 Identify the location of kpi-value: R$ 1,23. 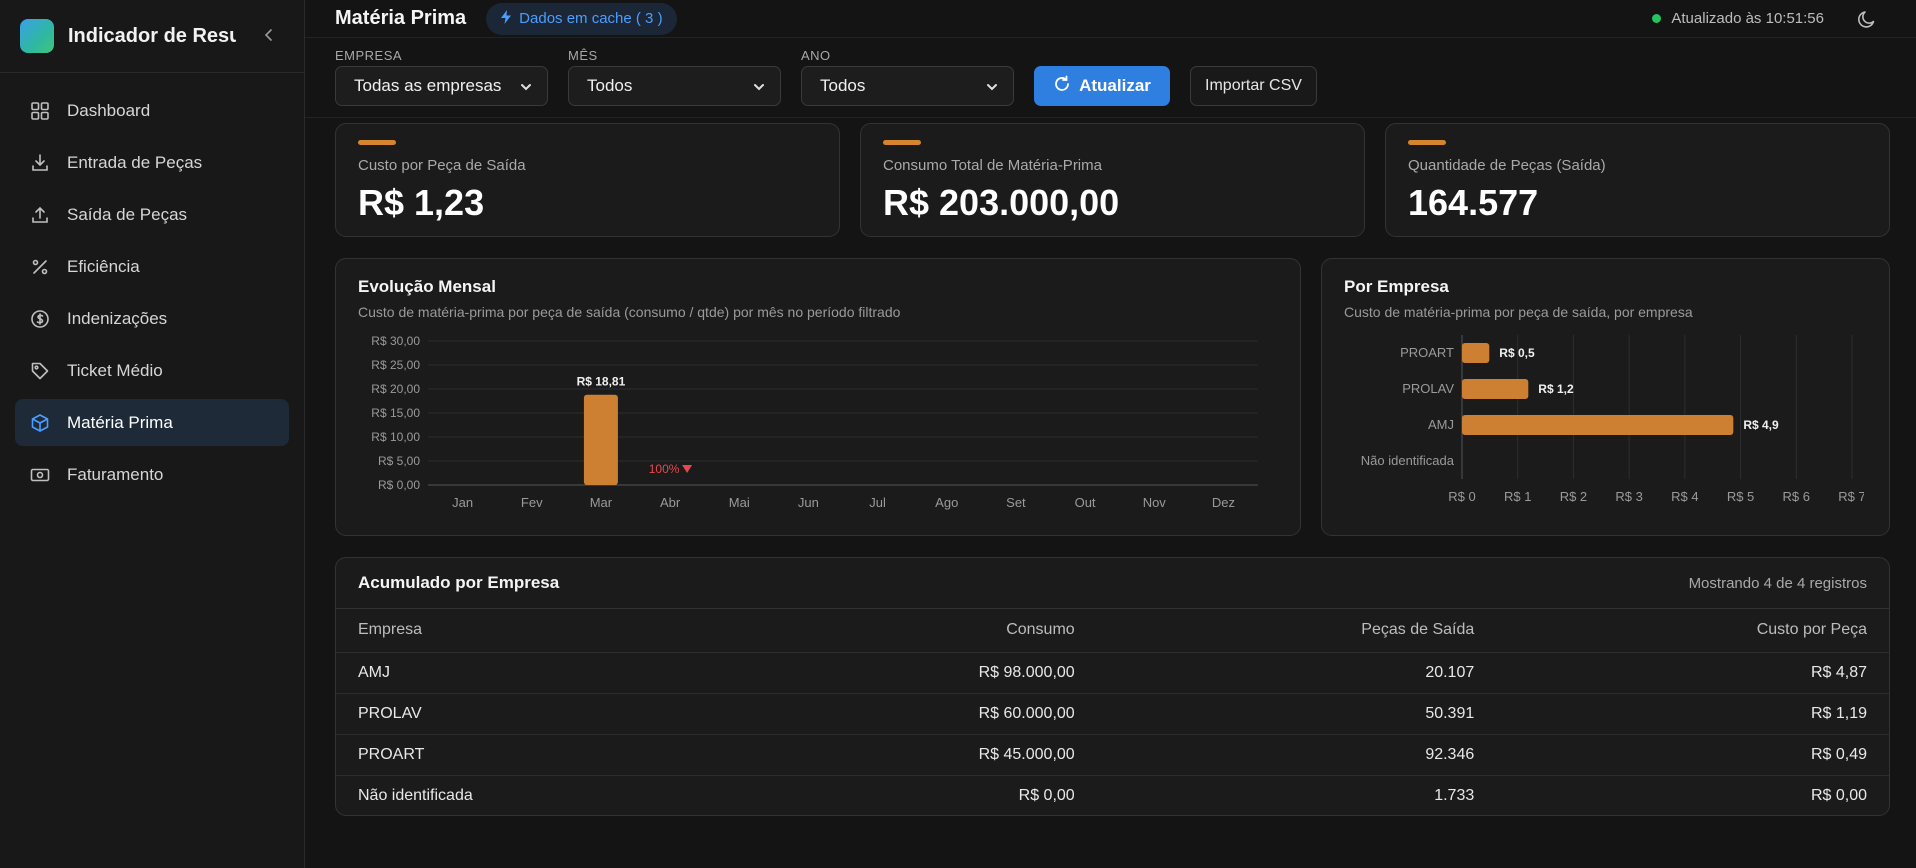
(421, 202).